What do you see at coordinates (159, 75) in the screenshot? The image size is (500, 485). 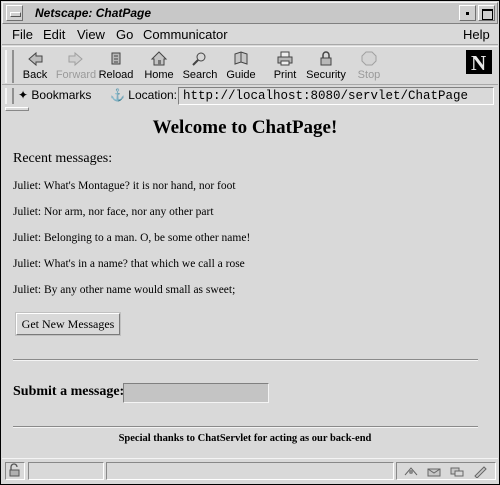 I see `home-label: Home` at bounding box center [159, 75].